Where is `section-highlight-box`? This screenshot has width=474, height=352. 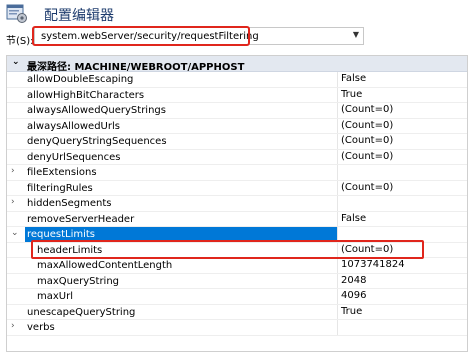 section-highlight-box is located at coordinates (141, 36).